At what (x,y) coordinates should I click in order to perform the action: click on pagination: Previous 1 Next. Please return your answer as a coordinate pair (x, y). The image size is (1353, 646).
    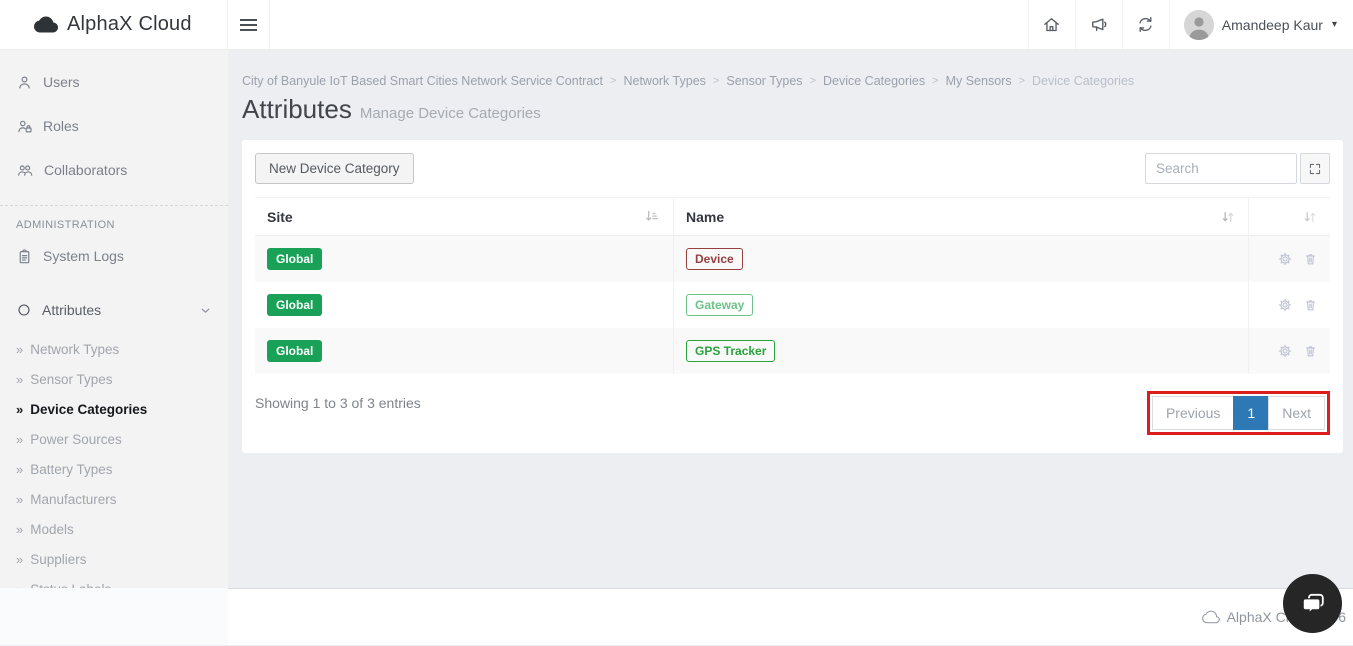
    Looking at the image, I should click on (1238, 413).